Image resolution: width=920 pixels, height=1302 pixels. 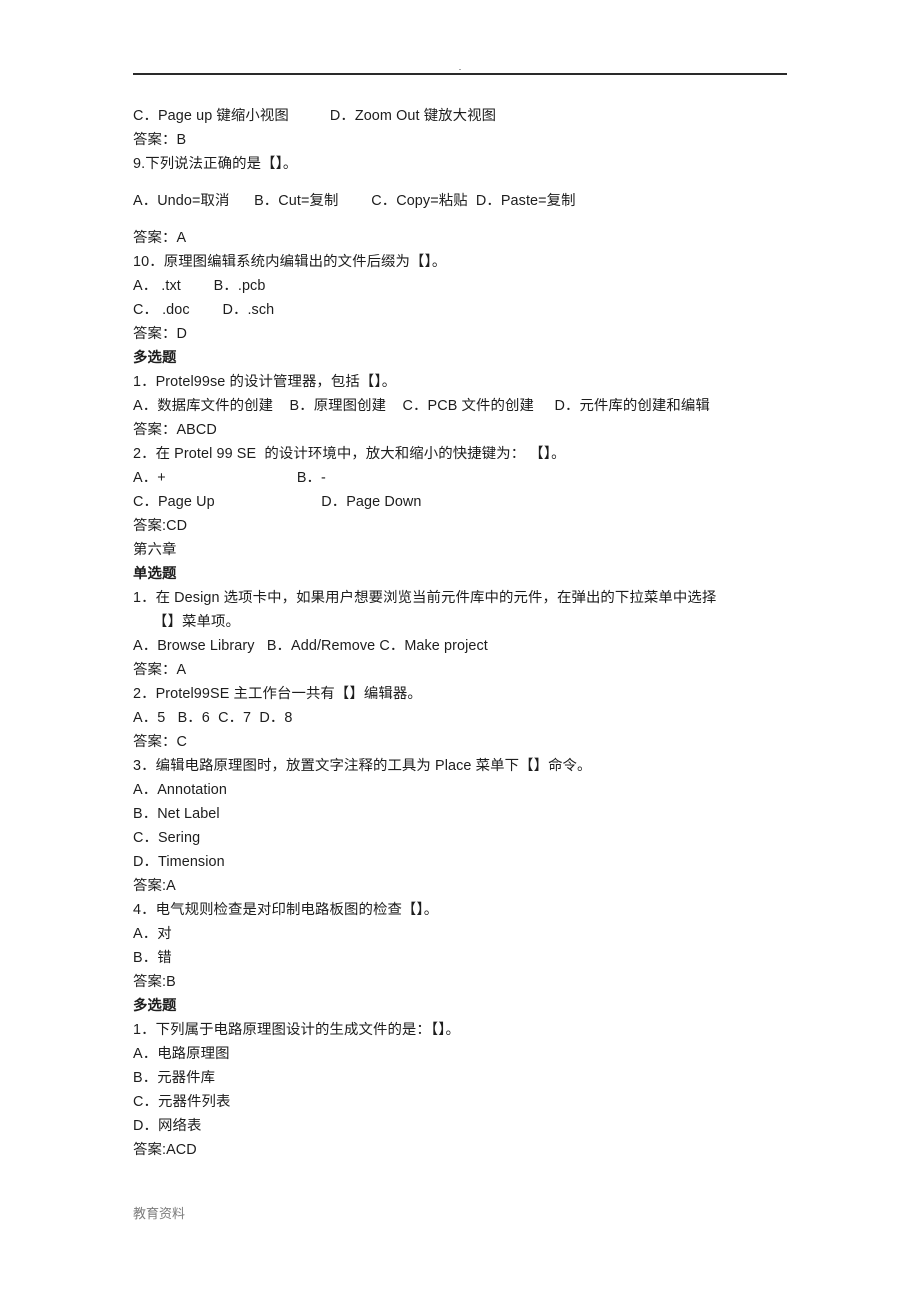 What do you see at coordinates (182, 1102) in the screenshot?
I see `m3-option-c: C．元器件列表` at bounding box center [182, 1102].